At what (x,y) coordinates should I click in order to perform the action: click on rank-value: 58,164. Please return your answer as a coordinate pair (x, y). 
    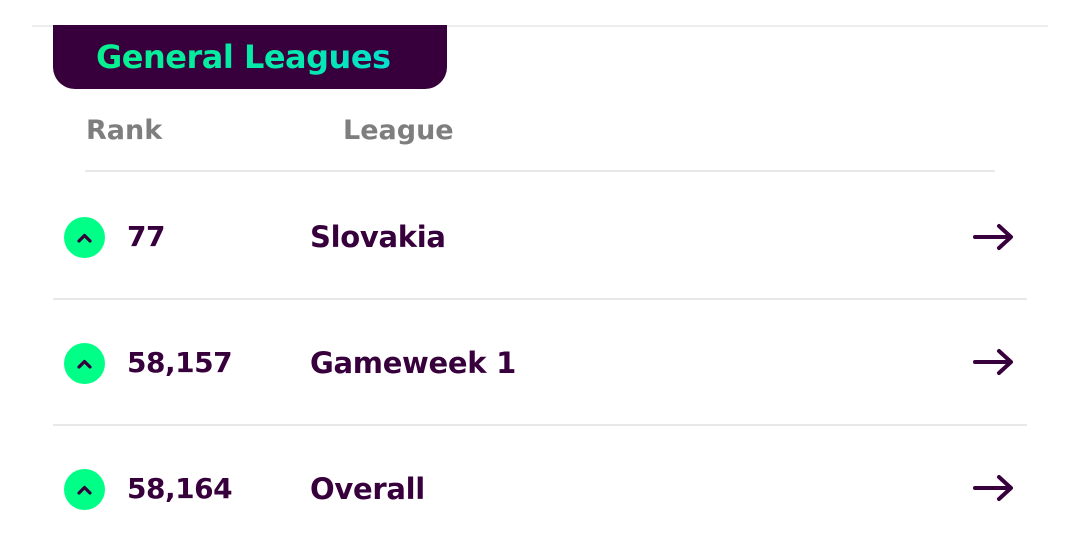
    Looking at the image, I should click on (180, 488).